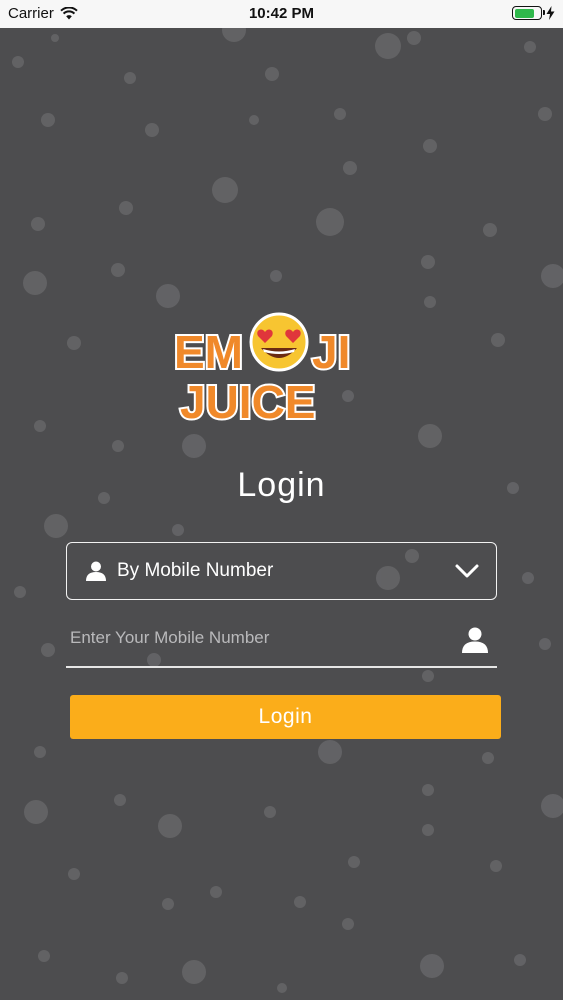 The width and height of the screenshot is (563, 1000). I want to click on mobile-number-field, so click(281, 642).